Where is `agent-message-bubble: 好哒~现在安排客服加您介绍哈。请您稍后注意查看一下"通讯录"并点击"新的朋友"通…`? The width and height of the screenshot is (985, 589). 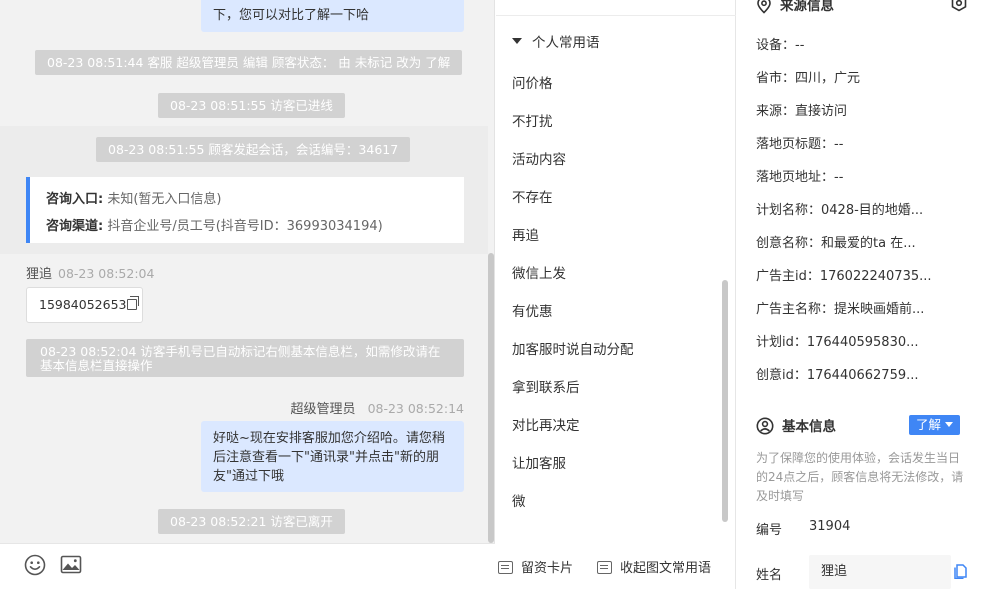 agent-message-bubble: 好哒~现在安排客服加您介绍哈。请您稍后注意查看一下"通讯录"并点击"新的朋友"通… is located at coordinates (332, 456).